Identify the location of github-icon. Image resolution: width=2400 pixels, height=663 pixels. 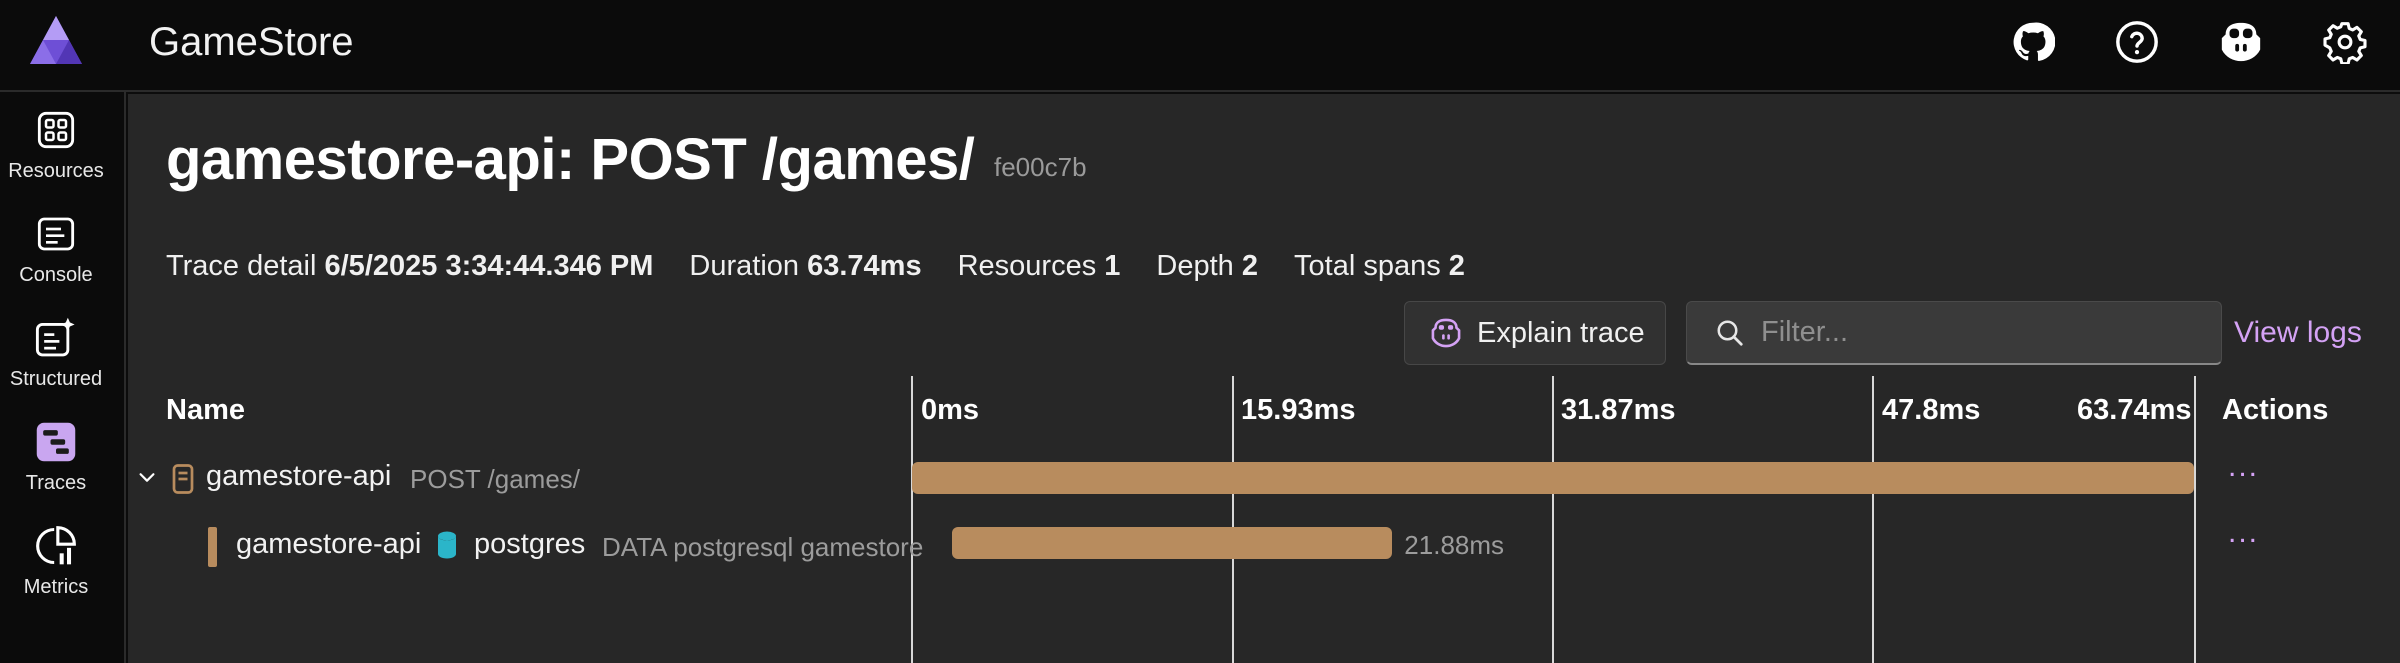
(2033, 42).